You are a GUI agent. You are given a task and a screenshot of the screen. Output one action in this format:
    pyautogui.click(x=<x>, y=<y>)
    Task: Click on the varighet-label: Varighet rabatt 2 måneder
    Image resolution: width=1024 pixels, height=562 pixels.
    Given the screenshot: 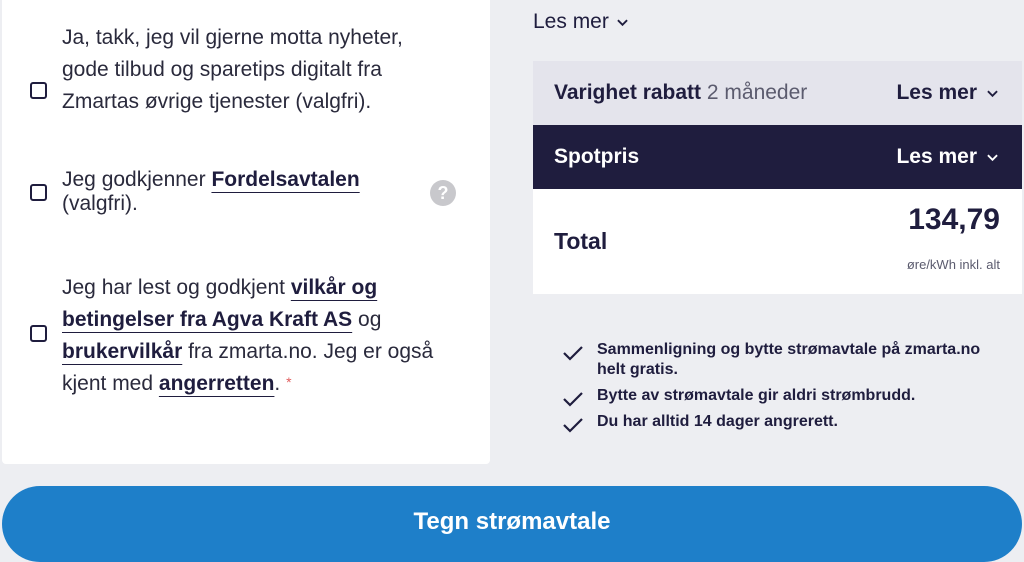 What is the action you would take?
    pyautogui.click(x=680, y=93)
    